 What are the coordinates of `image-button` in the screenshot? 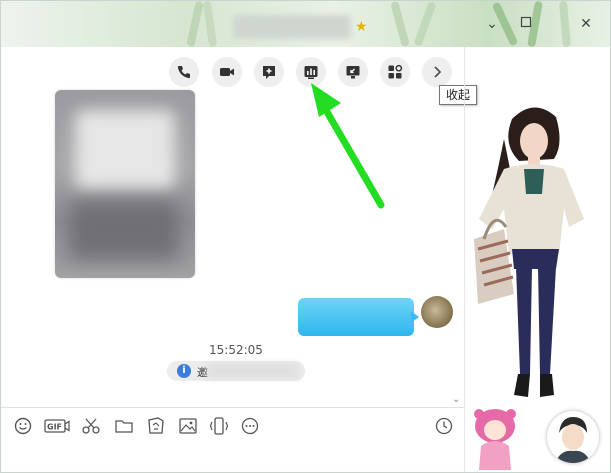 It's located at (189, 427).